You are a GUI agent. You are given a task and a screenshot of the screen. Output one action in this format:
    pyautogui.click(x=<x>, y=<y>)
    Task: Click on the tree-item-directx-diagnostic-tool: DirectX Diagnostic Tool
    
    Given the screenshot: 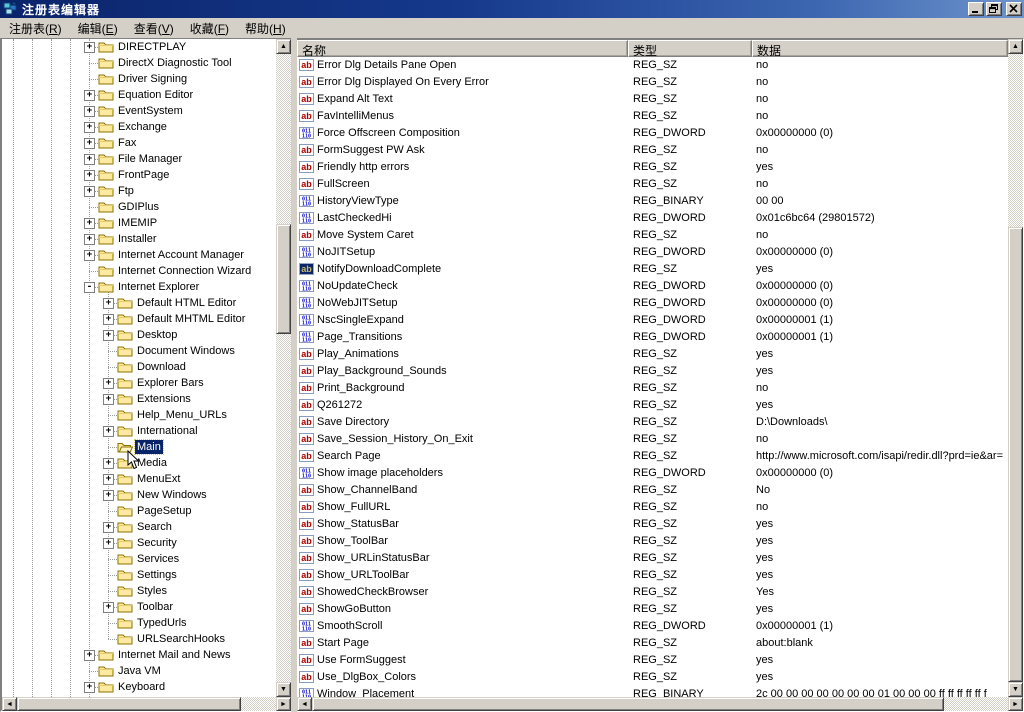 What is the action you would take?
    pyautogui.click(x=139, y=63)
    